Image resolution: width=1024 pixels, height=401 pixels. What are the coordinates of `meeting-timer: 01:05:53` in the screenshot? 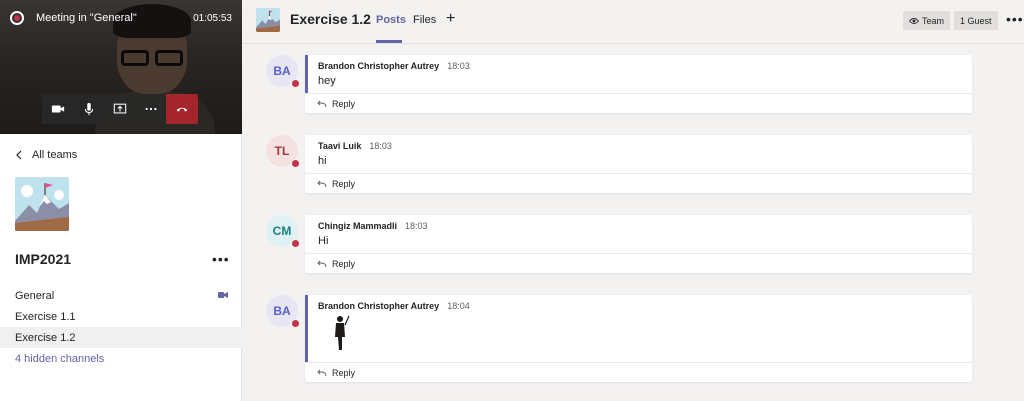 It's located at (212, 18).